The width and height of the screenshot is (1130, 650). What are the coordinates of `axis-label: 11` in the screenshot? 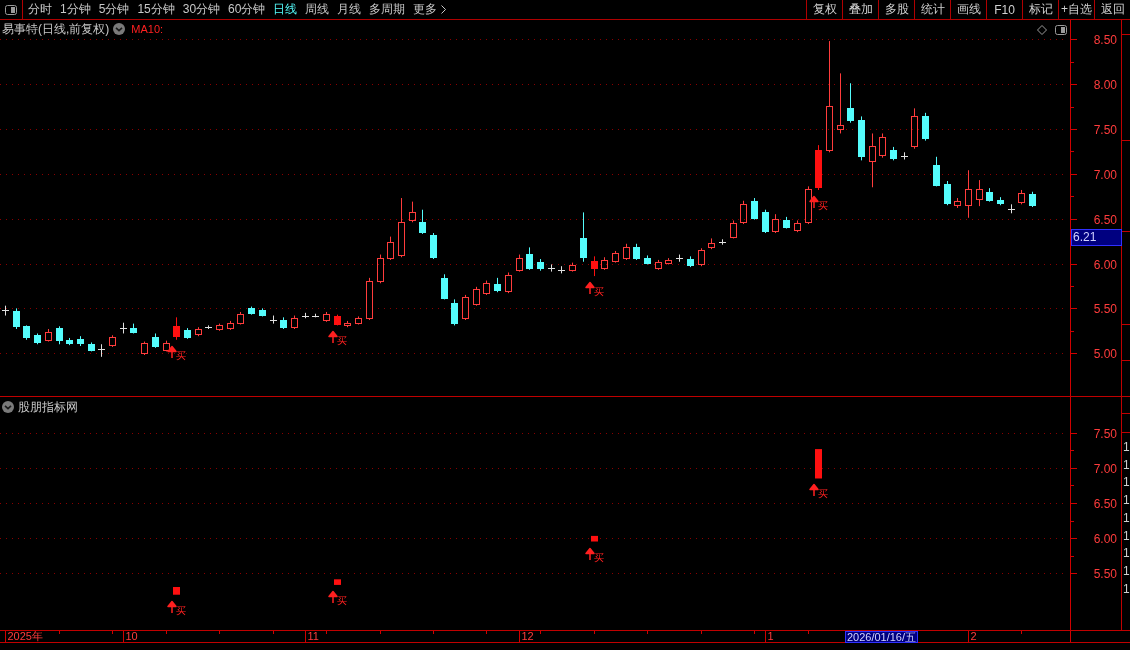 It's located at (313, 636).